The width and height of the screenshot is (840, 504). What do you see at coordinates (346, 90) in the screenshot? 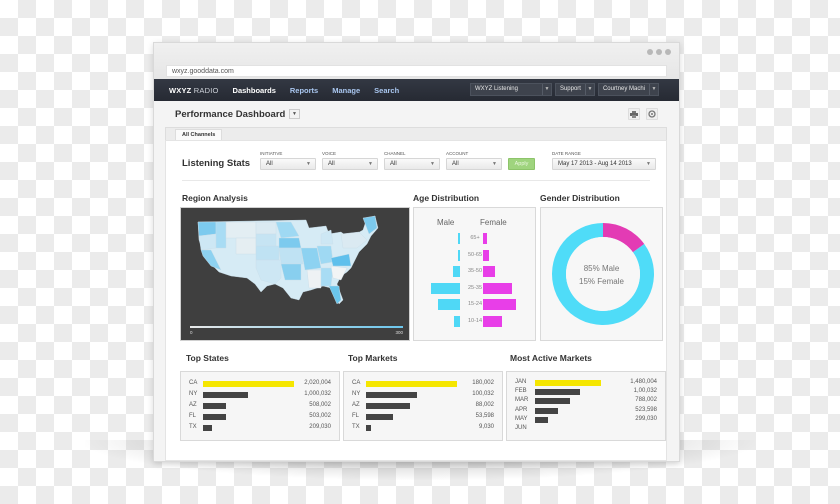
I see `nav-link-manage: Manage` at bounding box center [346, 90].